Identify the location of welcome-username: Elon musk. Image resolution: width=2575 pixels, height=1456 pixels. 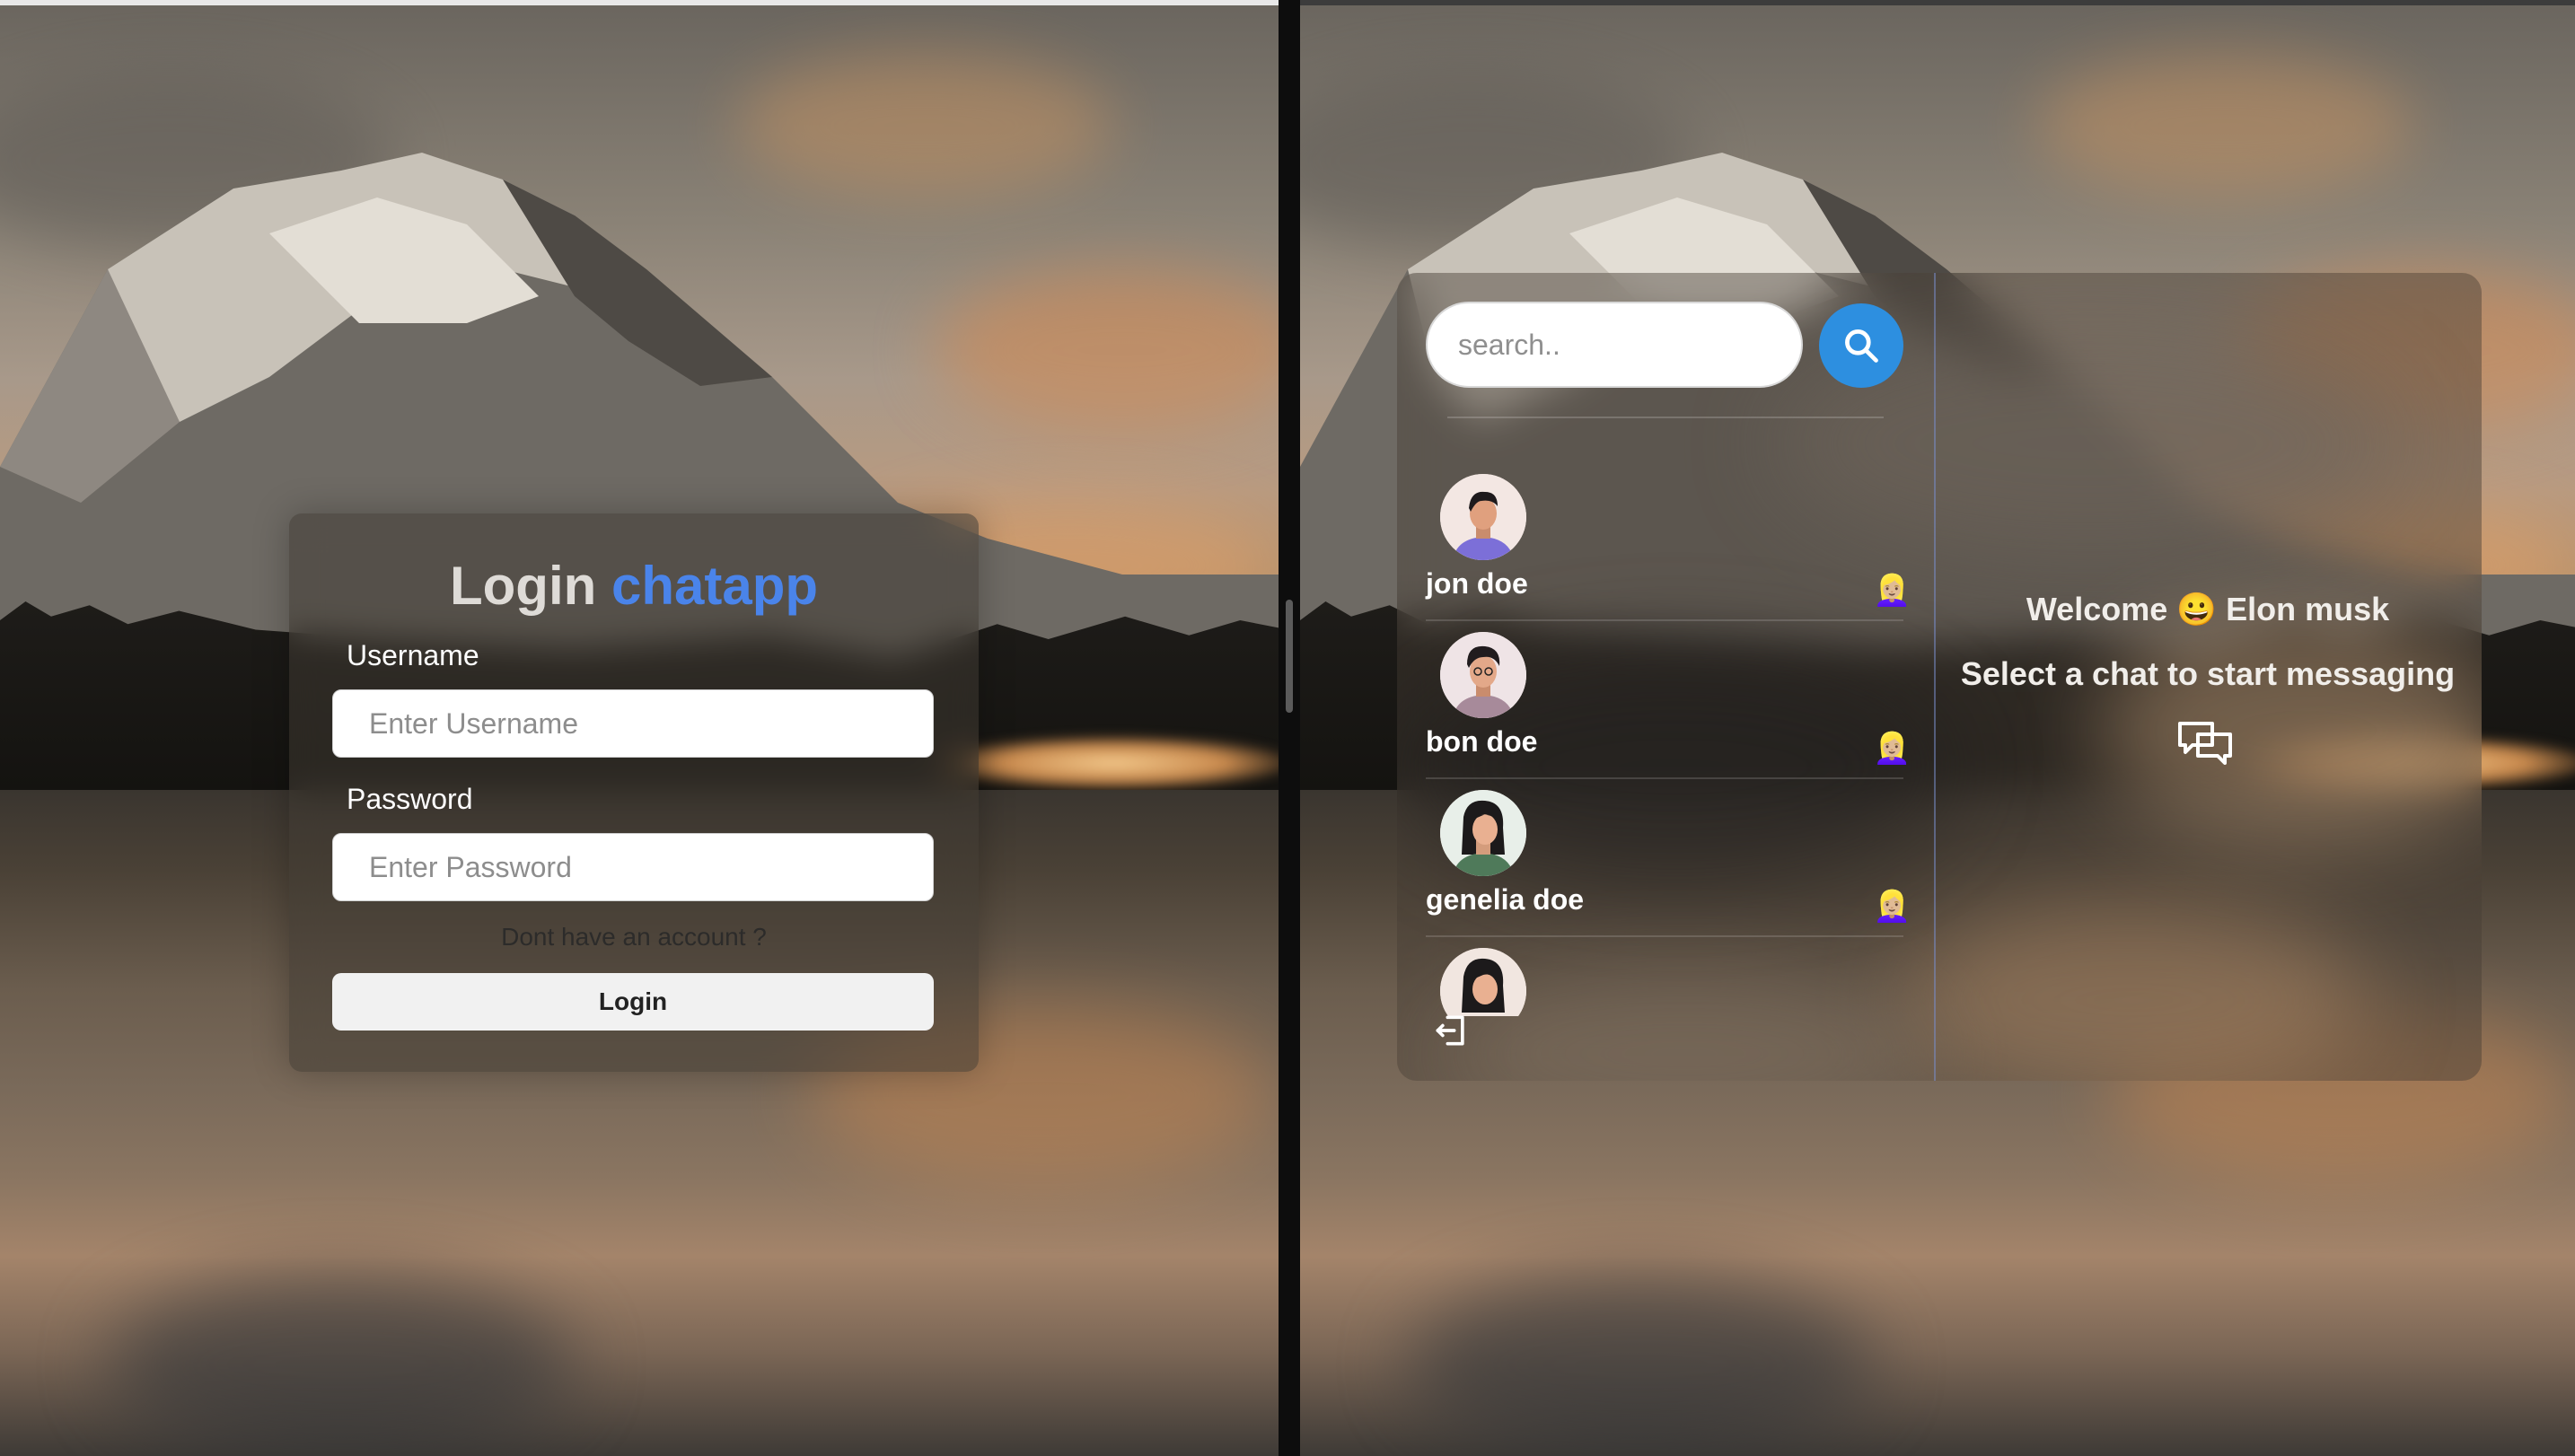
(2308, 609).